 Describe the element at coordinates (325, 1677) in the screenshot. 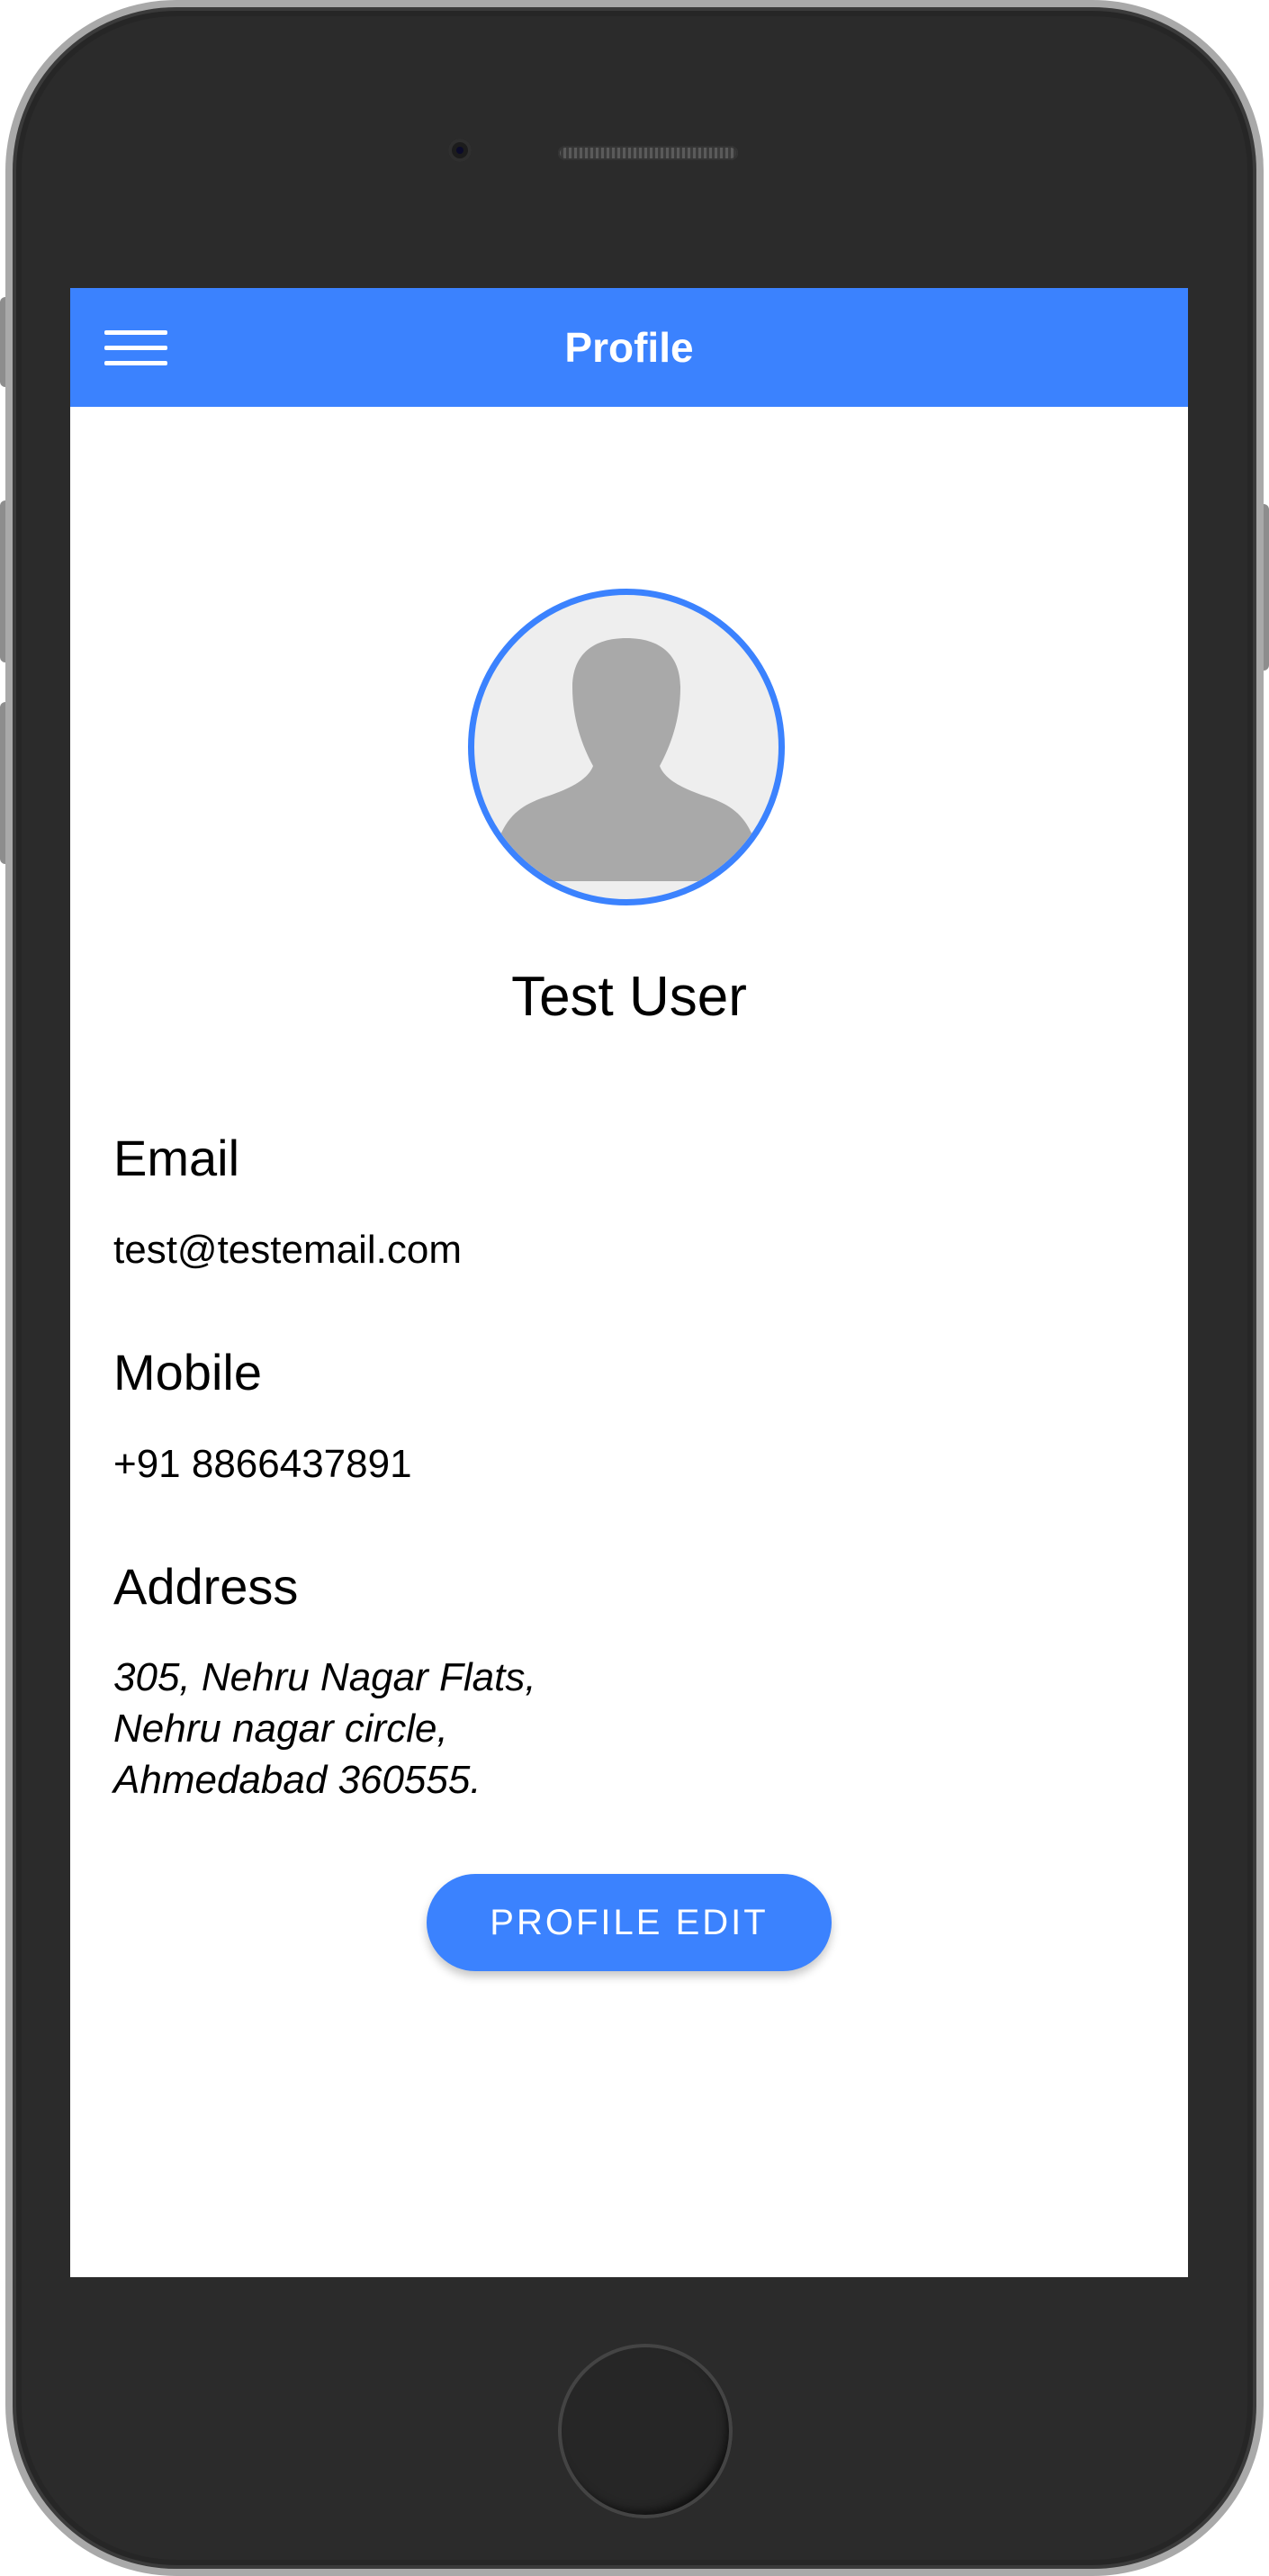

I see `address-line-1: 305, Nehru Nagar Flats,` at that location.